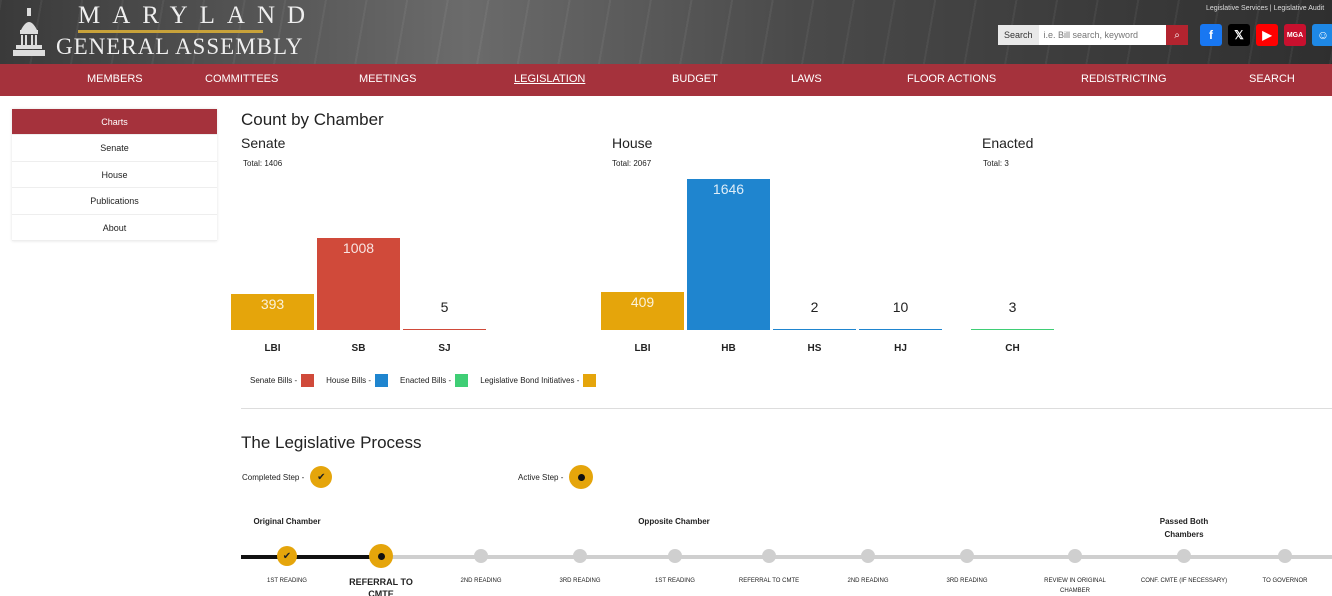 This screenshot has width=1332, height=596. I want to click on nav-item-meetings: MEETINGS, so click(387, 79).